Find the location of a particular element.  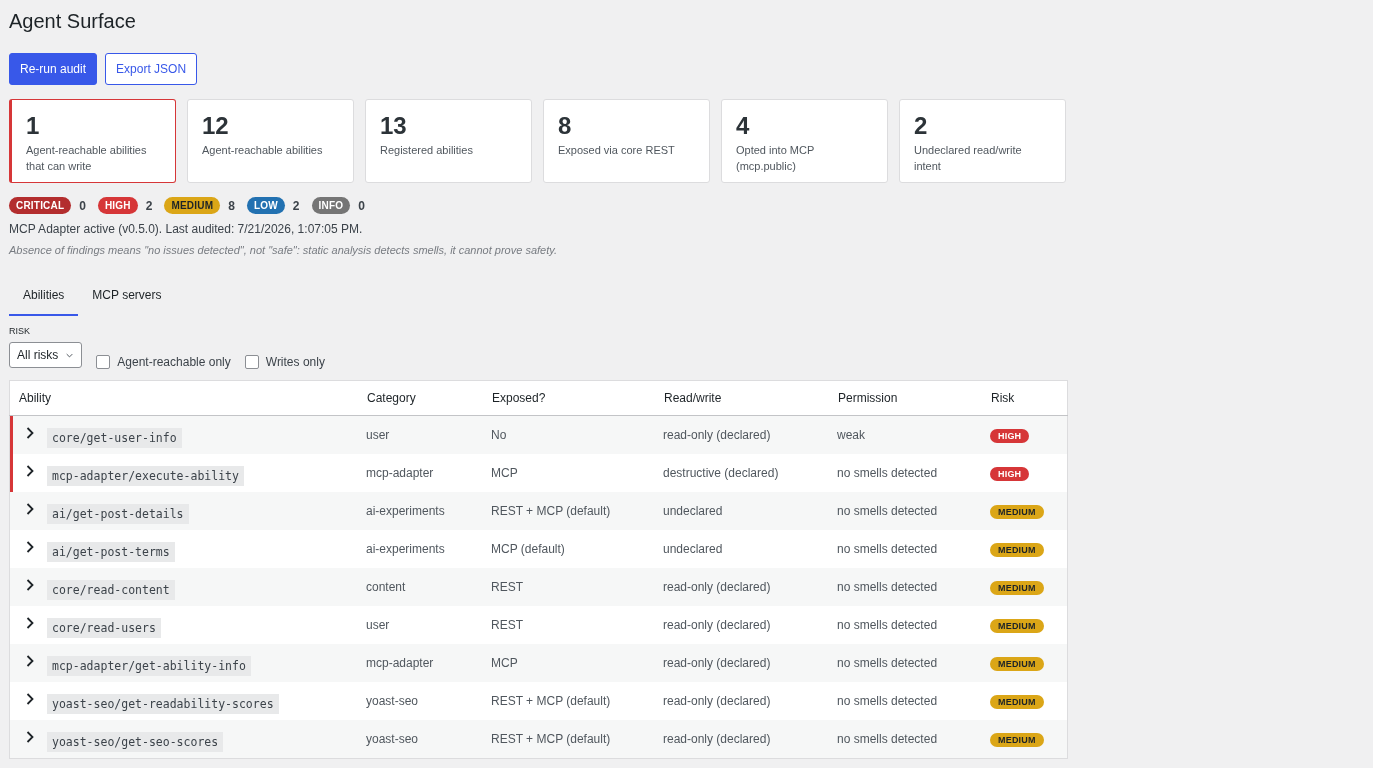

table-row: yoast-seo/get-readability-scores yoast-seo REST + MCP (default) read-only (declared) no smells detected MEDIUM is located at coordinates (538, 701).